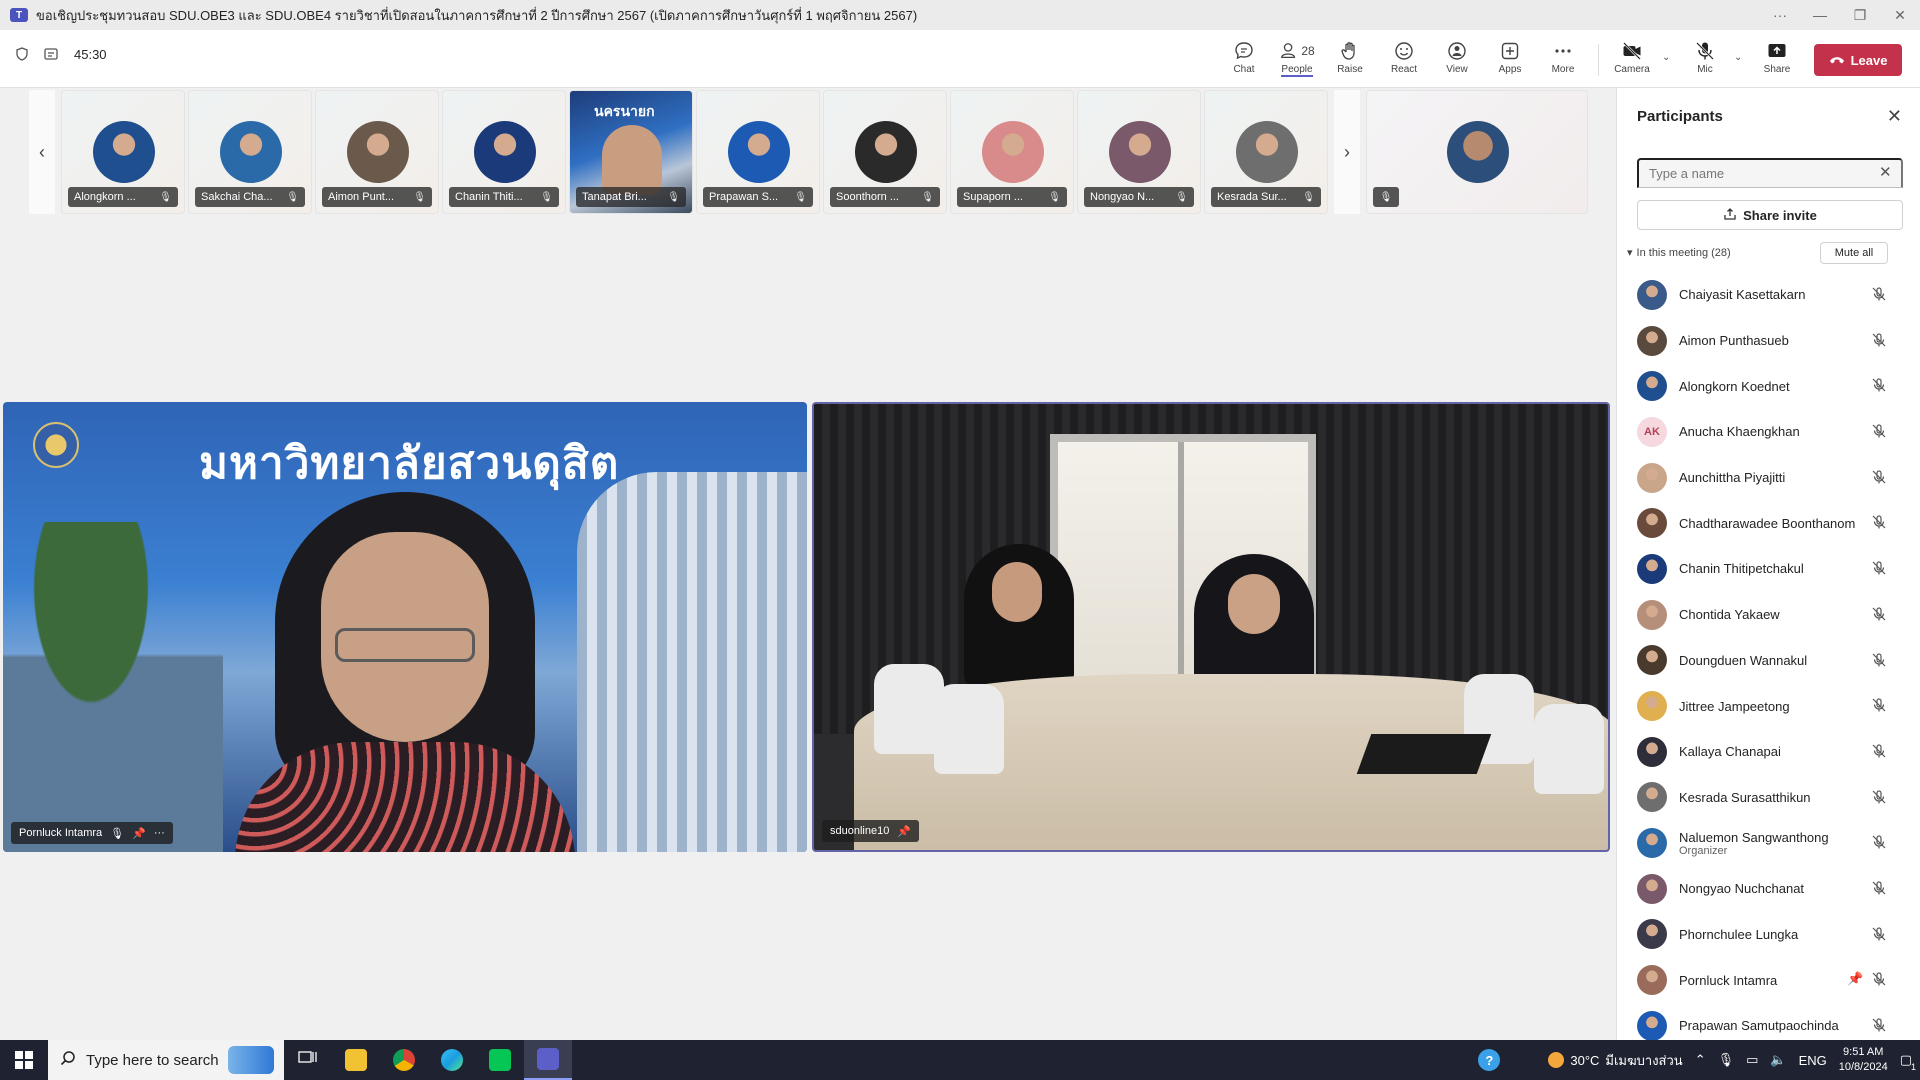  What do you see at coordinates (1770, 215) in the screenshot?
I see `share-invite-button: Share invite` at bounding box center [1770, 215].